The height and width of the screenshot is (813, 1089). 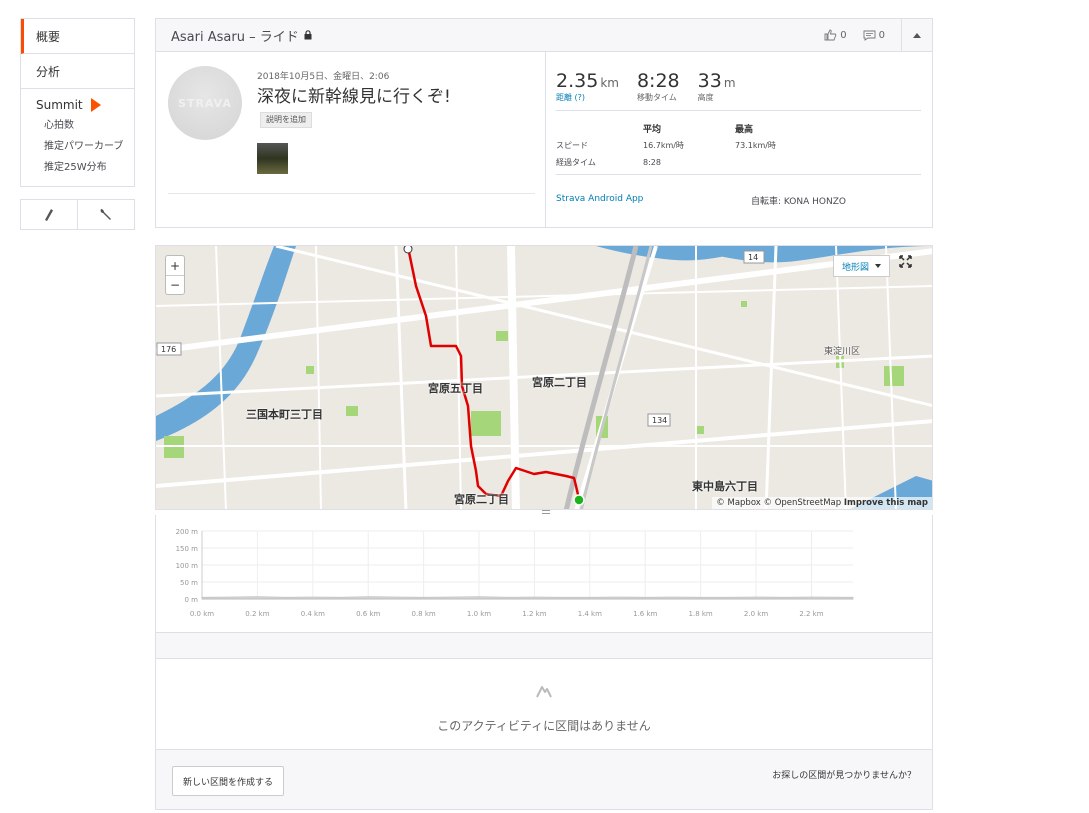 I want to click on x-tick-label: 0.0 km, so click(x=202, y=614).